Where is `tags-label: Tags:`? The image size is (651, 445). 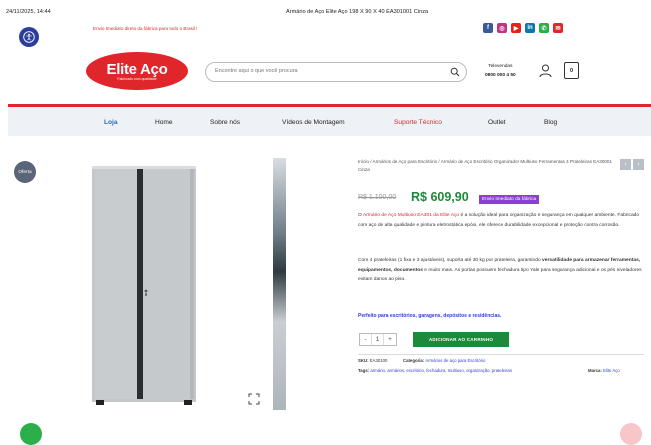
tags-label: Tags: is located at coordinates (364, 370).